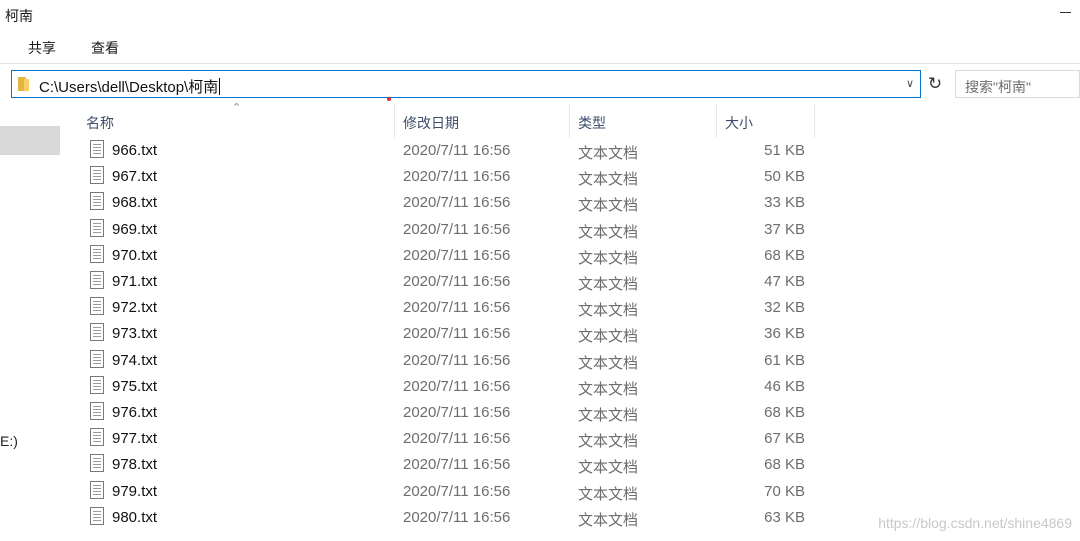 Image resolution: width=1080 pixels, height=541 pixels. I want to click on file-row: 976.txt 2020/7/11 16:56 文本文档 68 KB, so click(446, 413).